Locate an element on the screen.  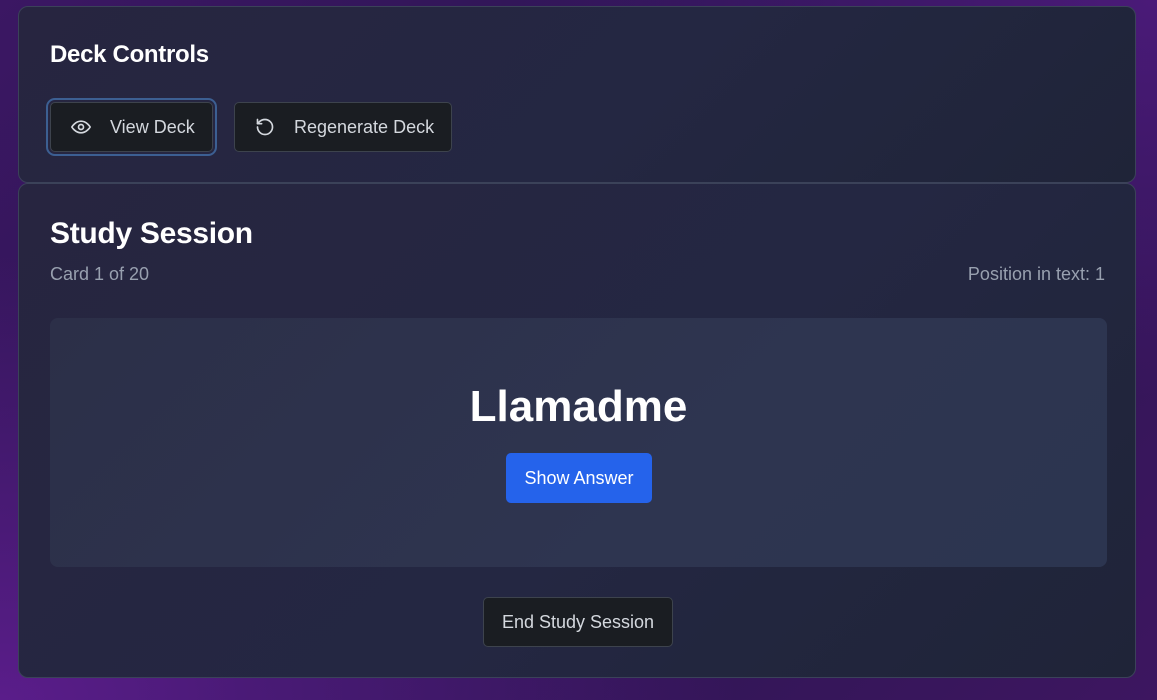
eye-icon is located at coordinates (81, 127).